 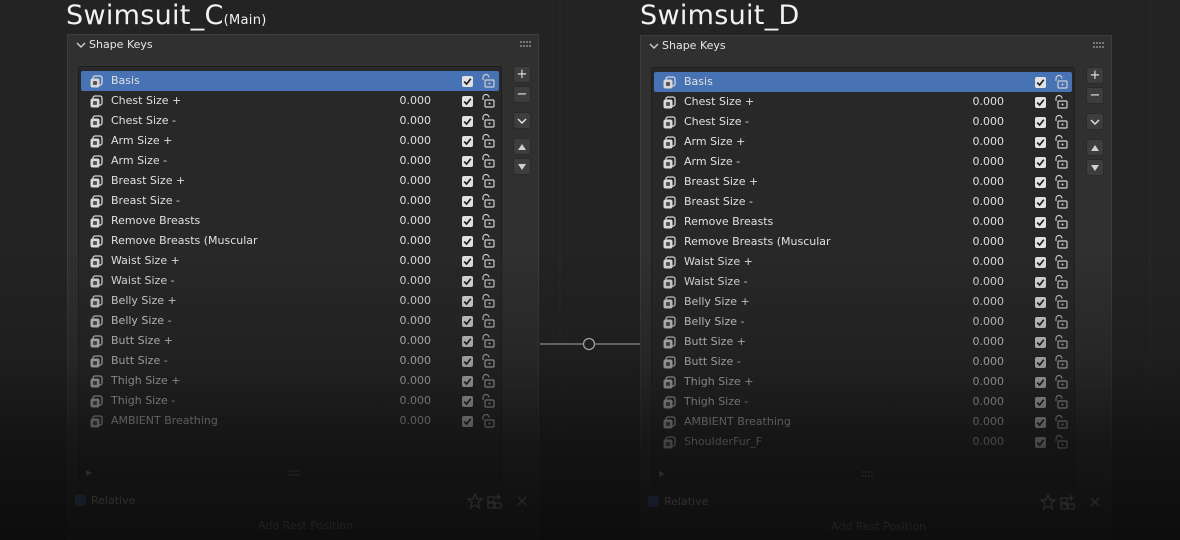 I want to click on remove-shape-key-button: −, so click(x=1095, y=95).